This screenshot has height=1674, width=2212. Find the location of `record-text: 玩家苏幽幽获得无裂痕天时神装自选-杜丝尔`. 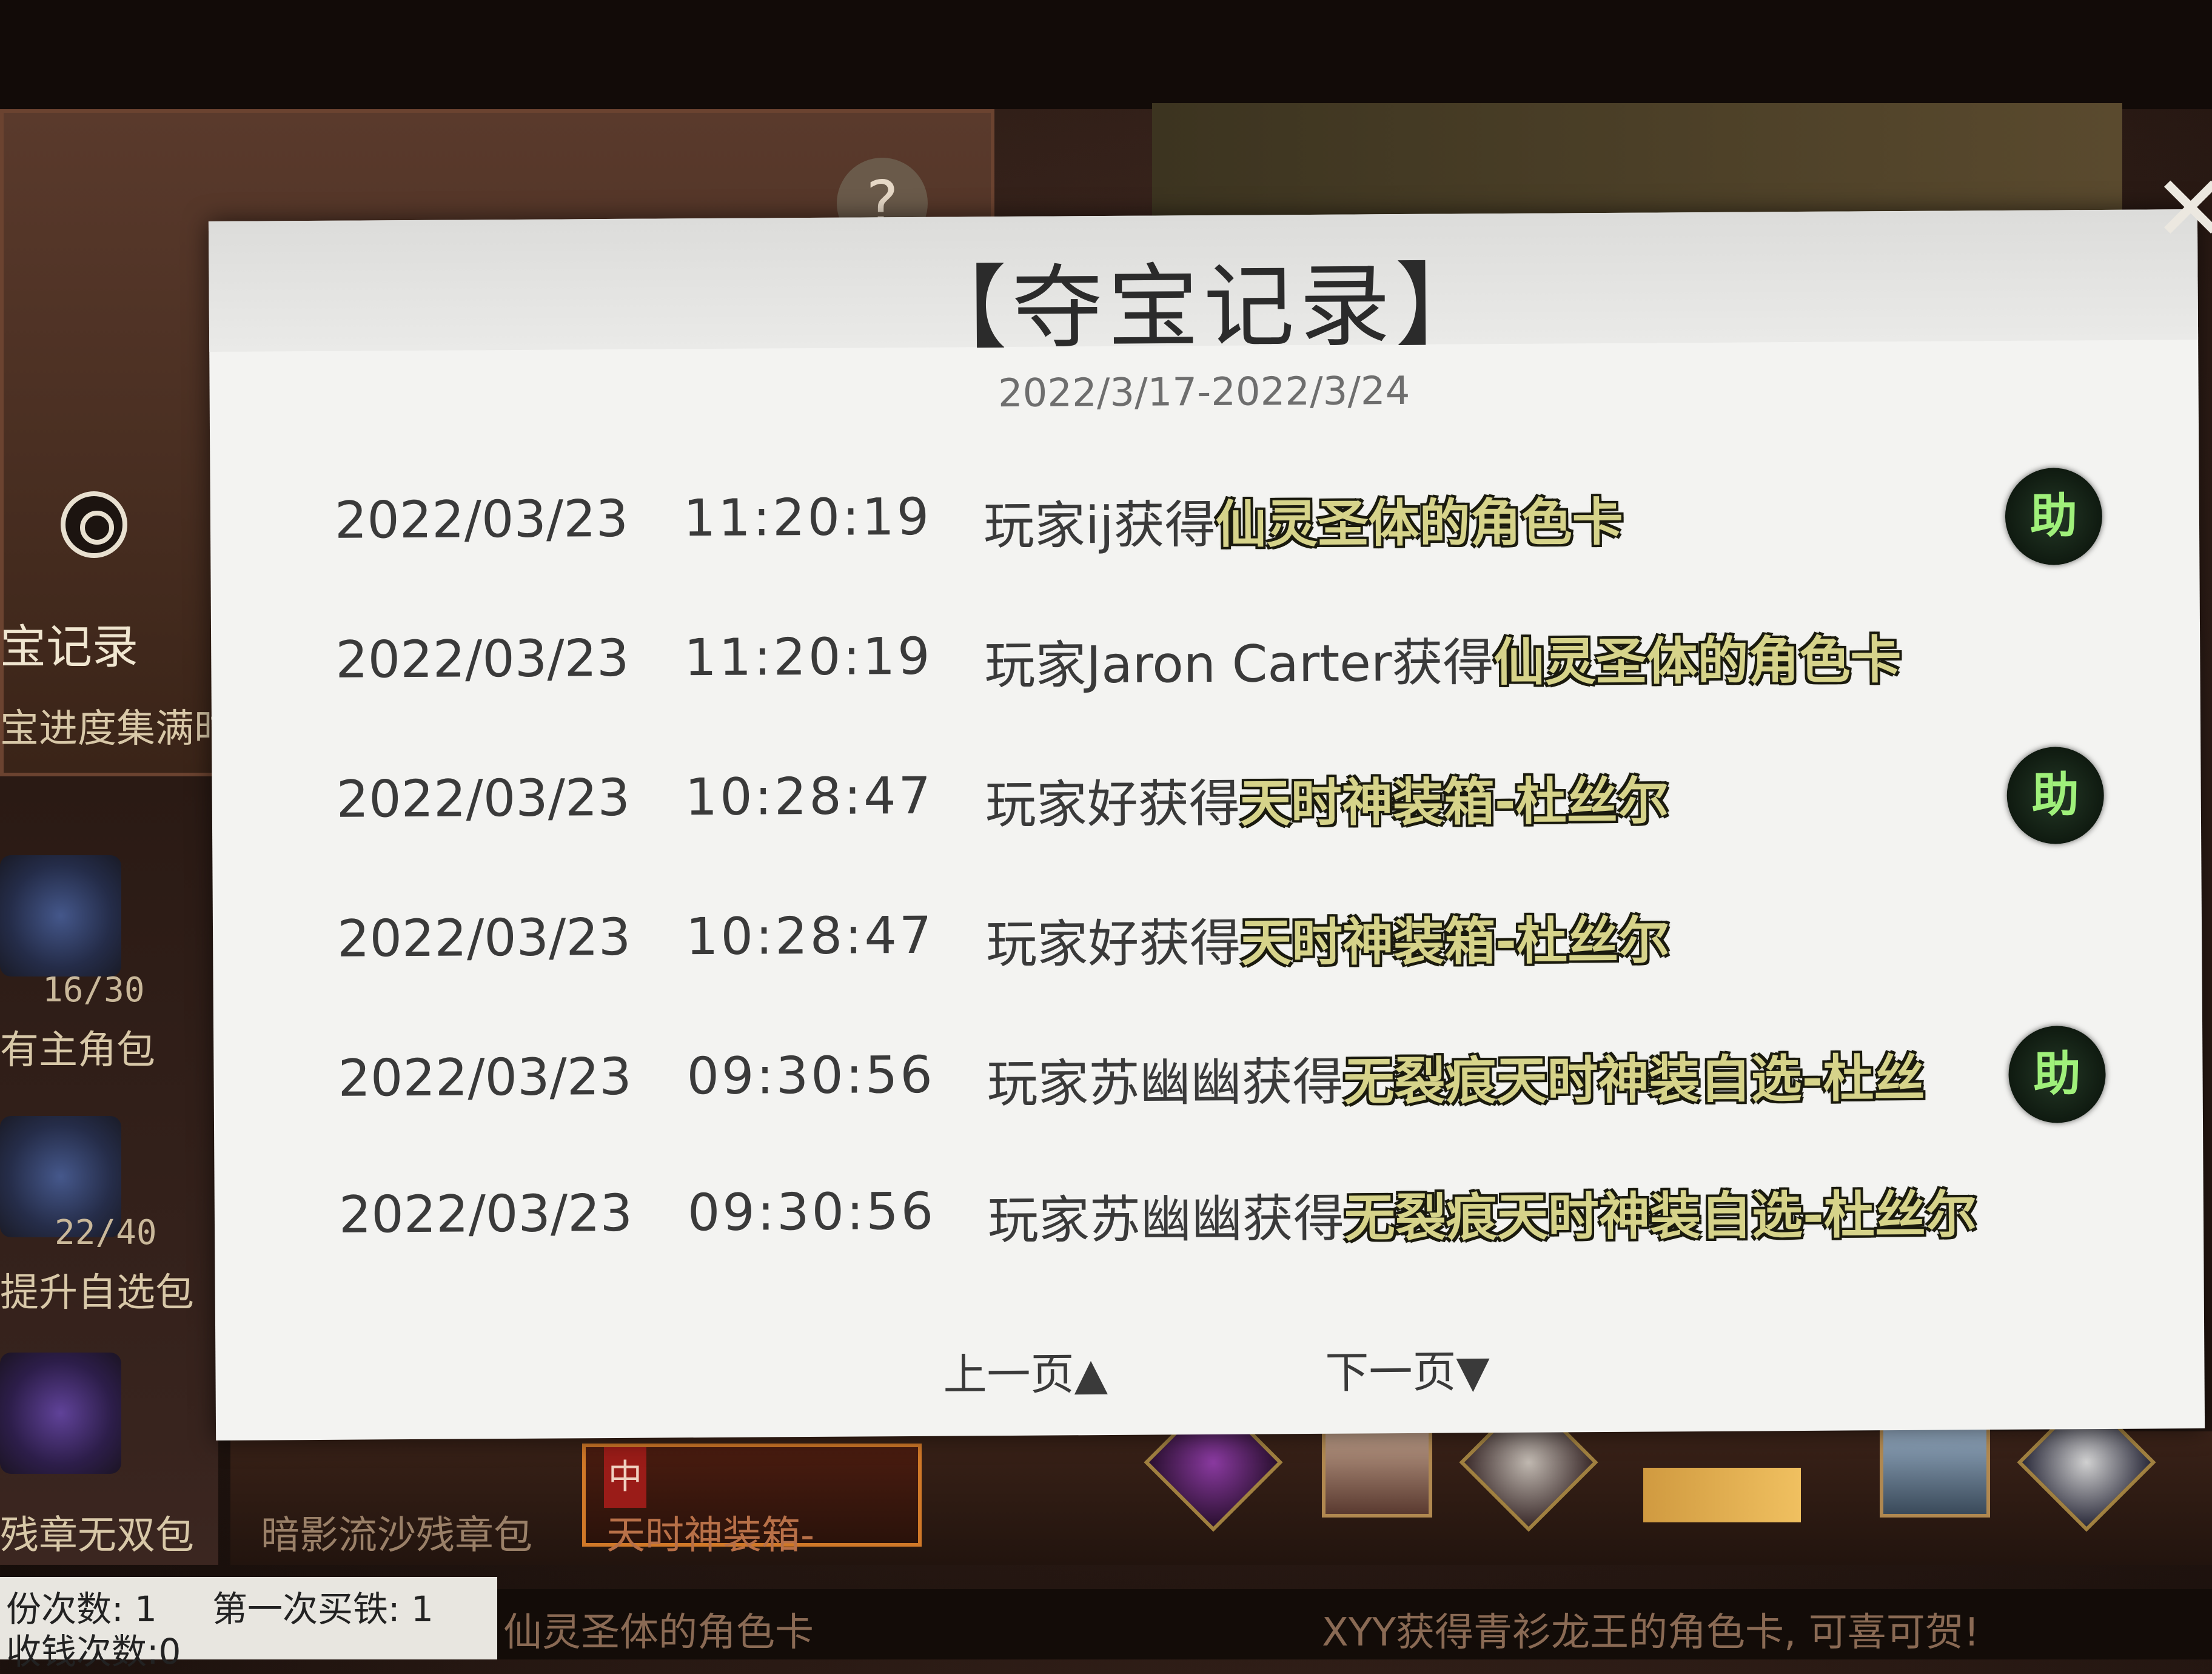

record-text: 玩家苏幽幽获得无裂痕天时神装自选-杜丝尔 is located at coordinates (1483, 1213).